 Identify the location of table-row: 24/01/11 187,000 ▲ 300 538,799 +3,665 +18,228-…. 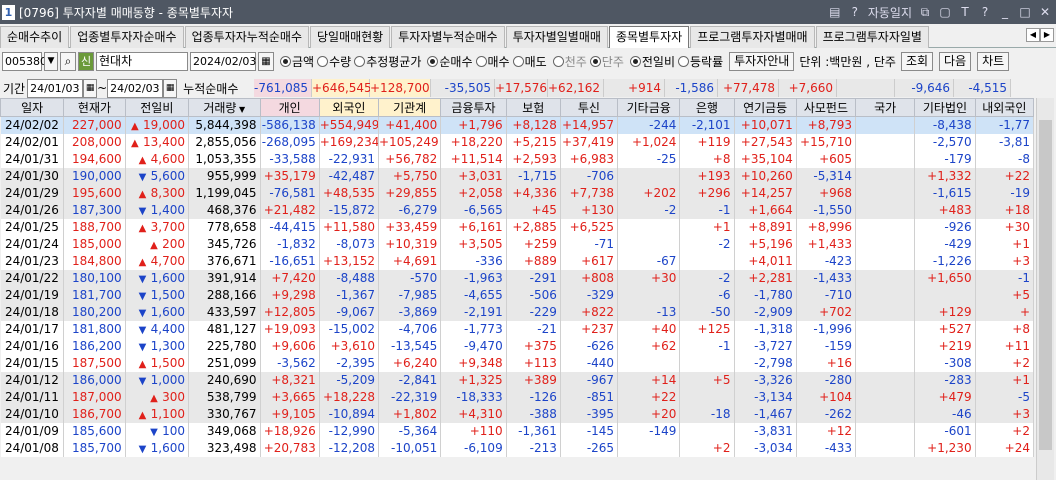
(517, 397).